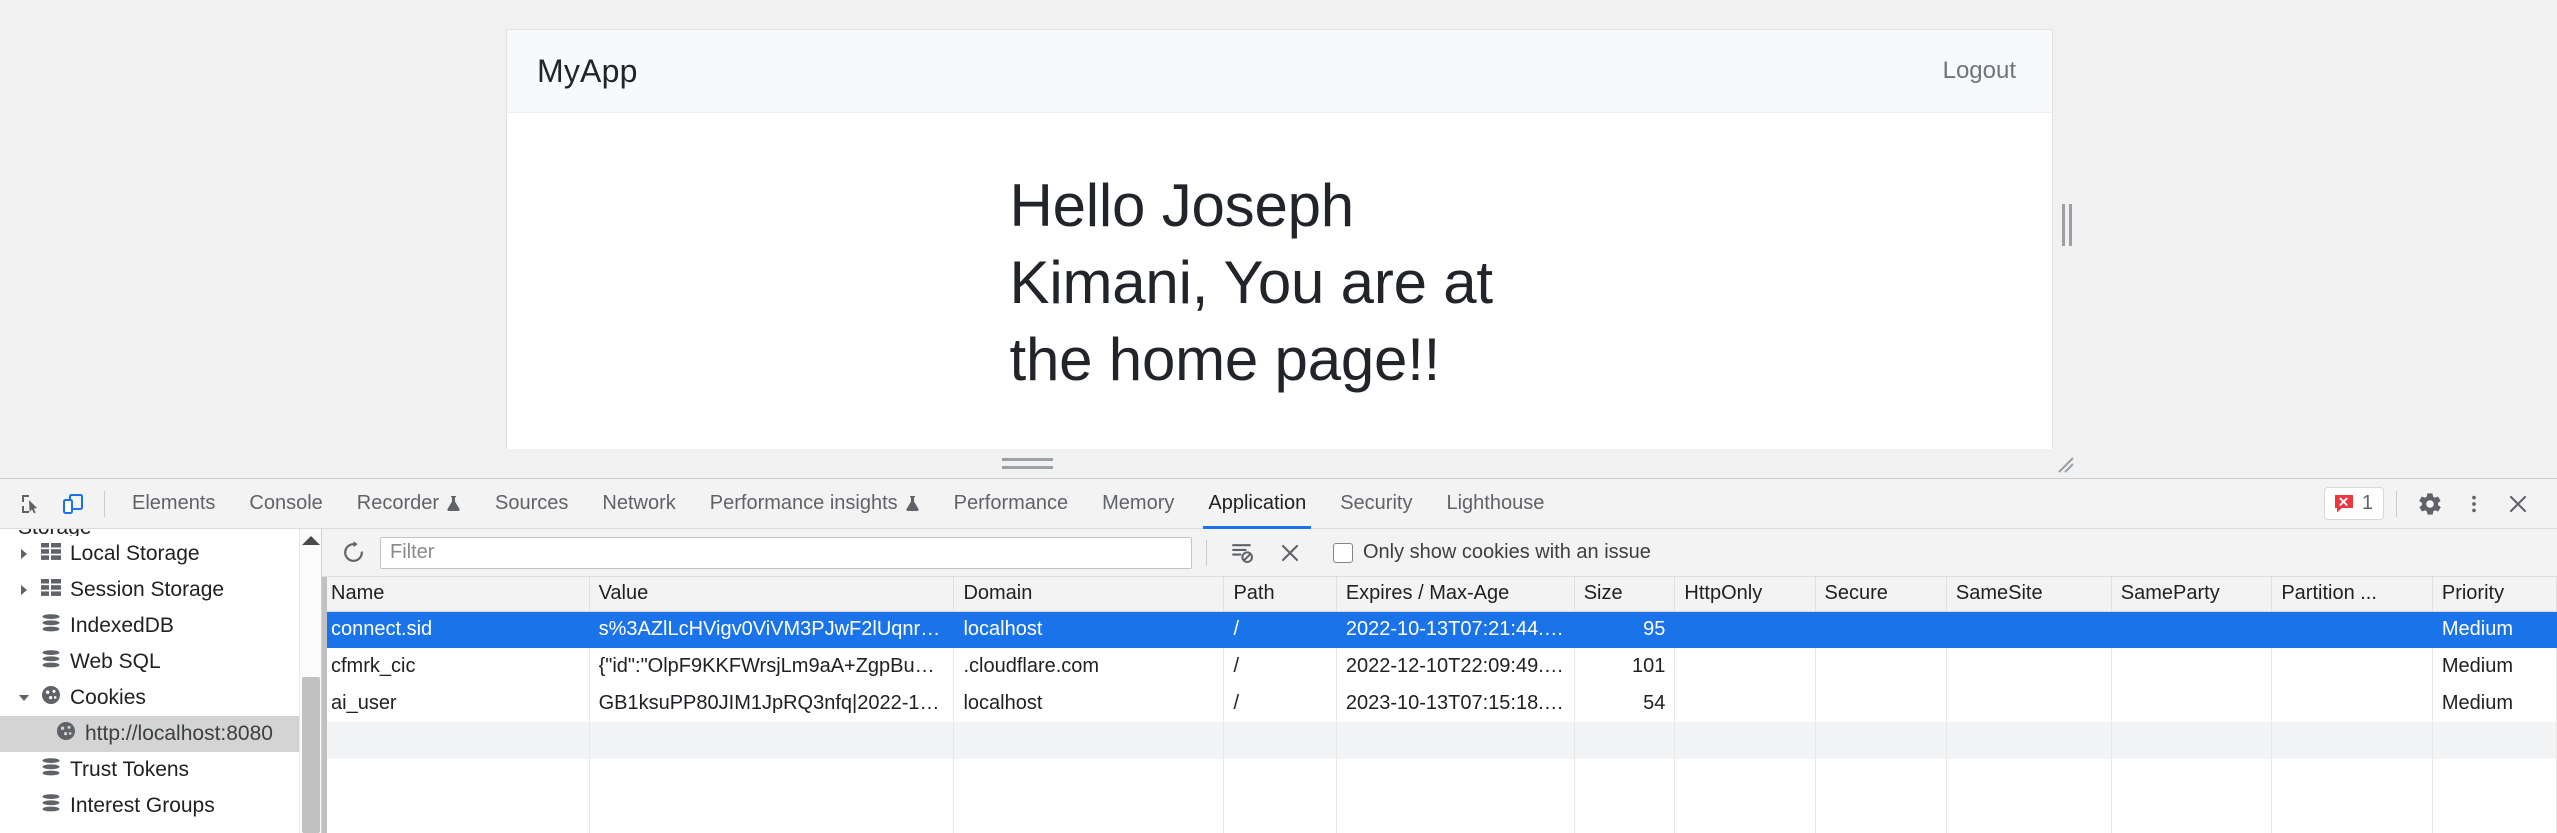  I want to click on clear-list-icon, so click(1242, 553).